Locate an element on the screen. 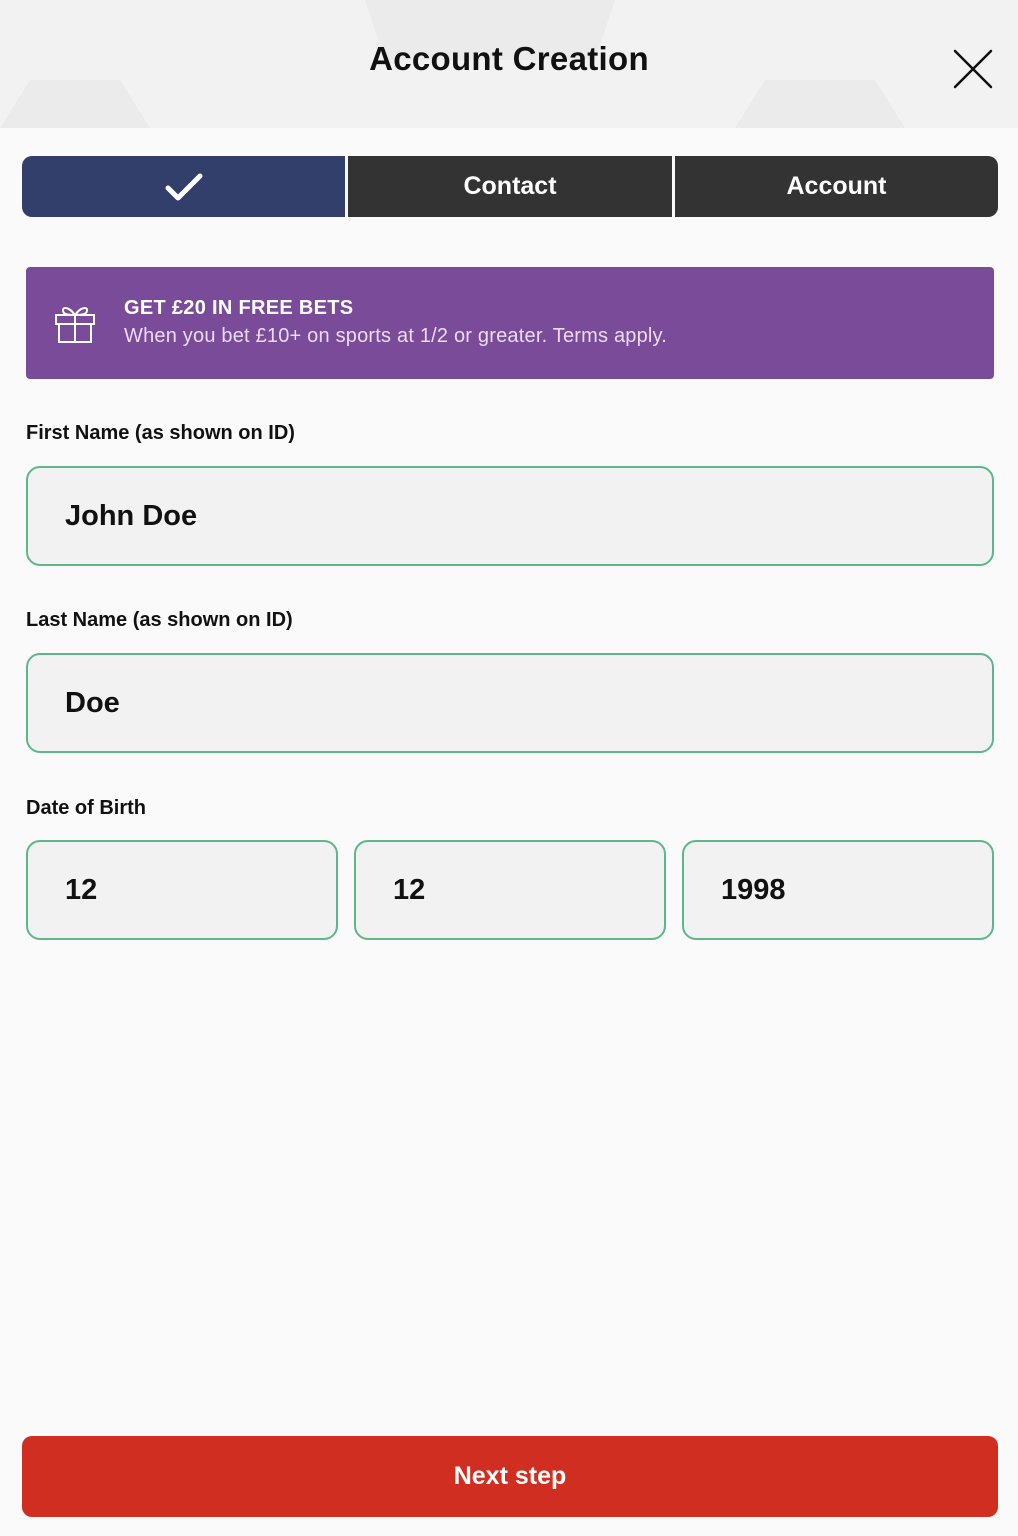 The height and width of the screenshot is (1536, 1018). close-button is located at coordinates (973, 69).